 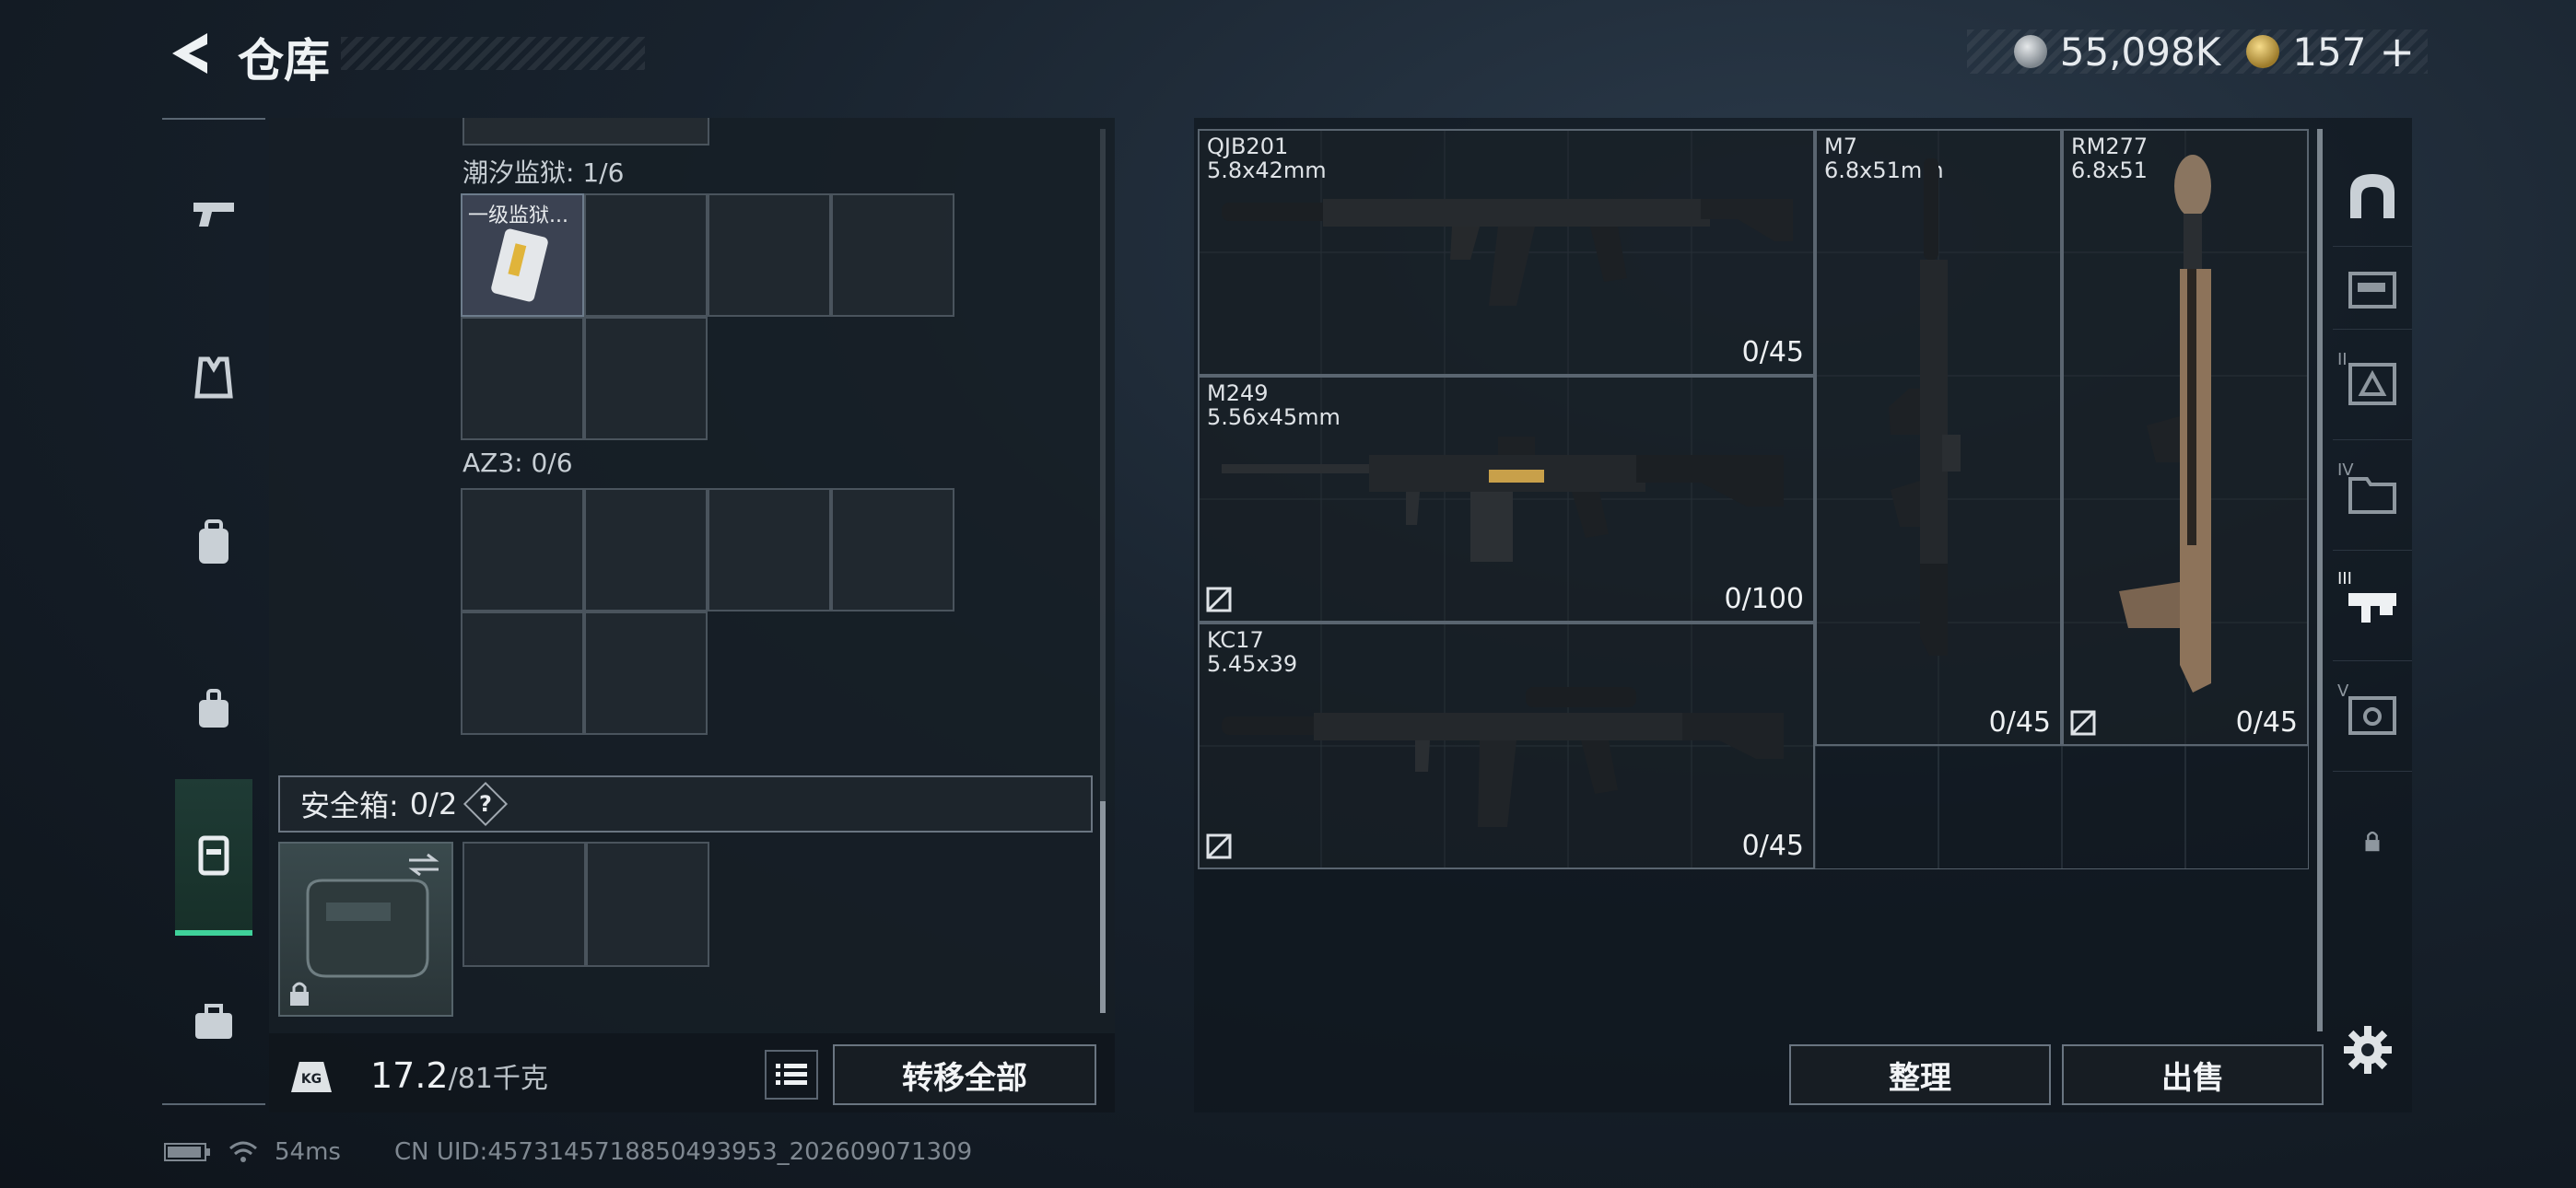 What do you see at coordinates (284, 60) in the screenshot?
I see `page-title: 仓库` at bounding box center [284, 60].